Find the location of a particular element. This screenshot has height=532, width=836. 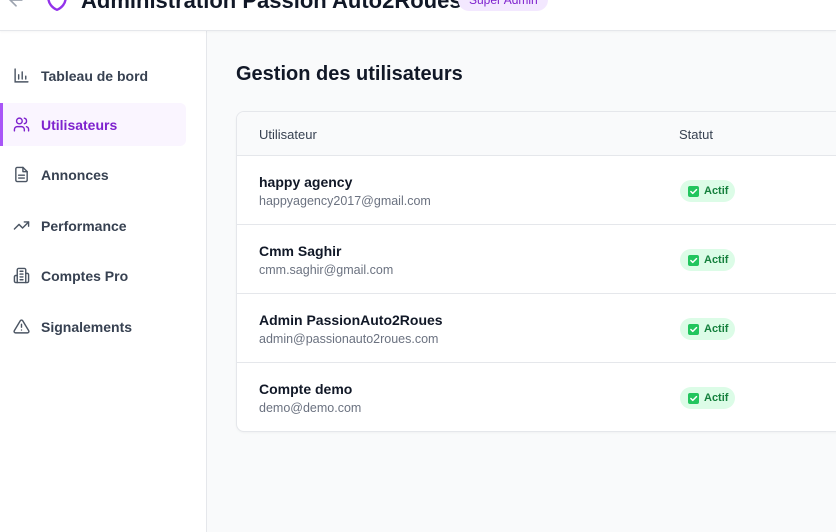

arrow-left-icon is located at coordinates (16, 5).